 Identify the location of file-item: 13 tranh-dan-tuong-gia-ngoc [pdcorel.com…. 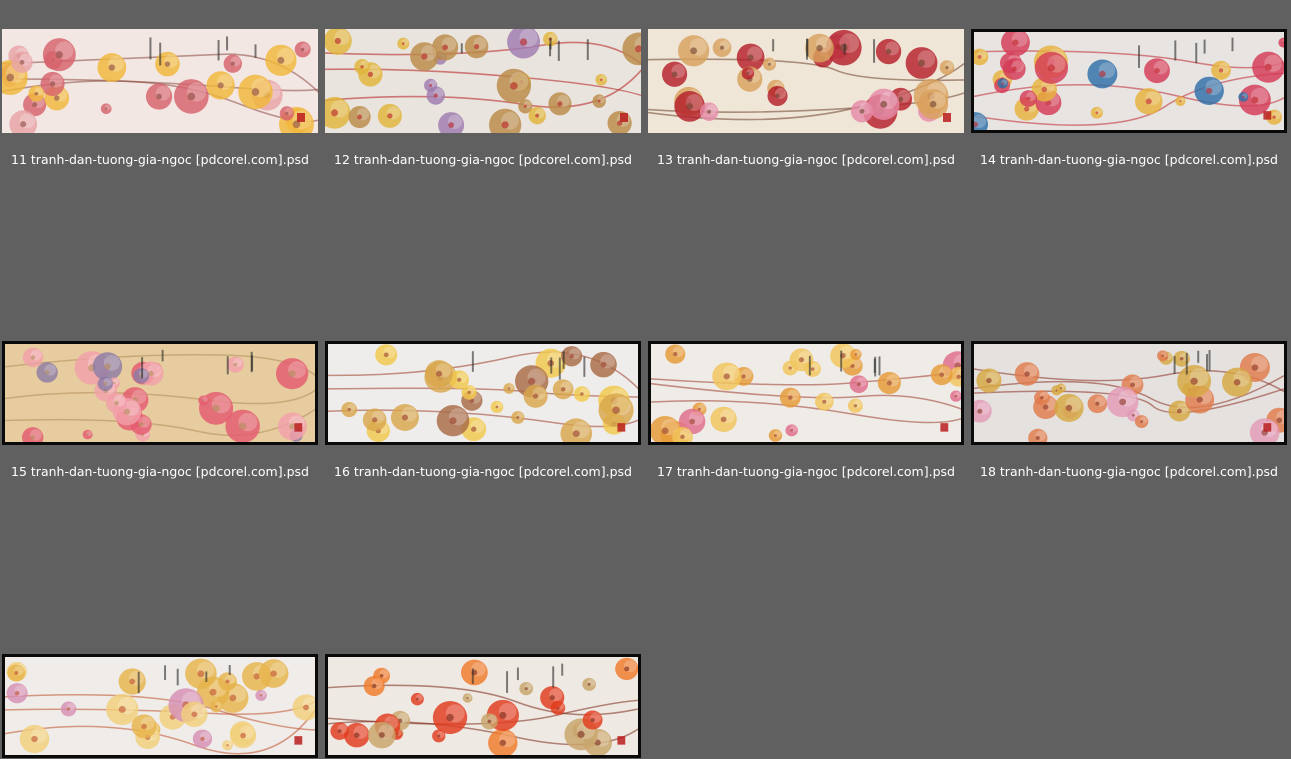
(806, 99).